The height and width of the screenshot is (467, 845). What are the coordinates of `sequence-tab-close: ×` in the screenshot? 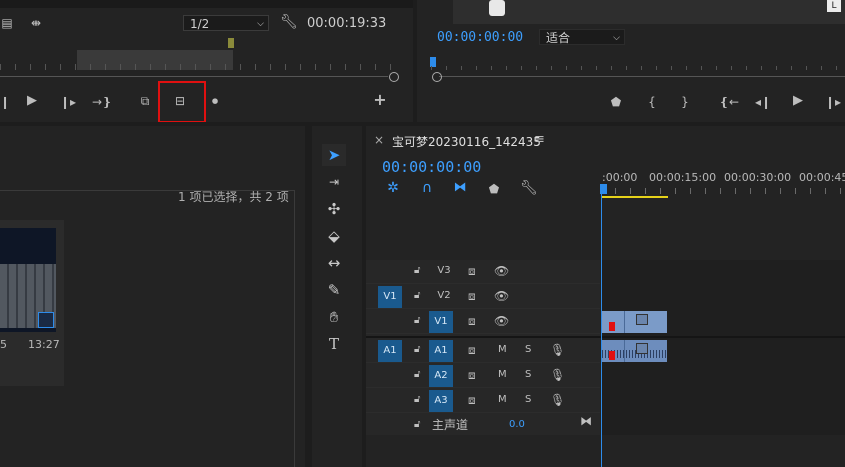 It's located at (379, 140).